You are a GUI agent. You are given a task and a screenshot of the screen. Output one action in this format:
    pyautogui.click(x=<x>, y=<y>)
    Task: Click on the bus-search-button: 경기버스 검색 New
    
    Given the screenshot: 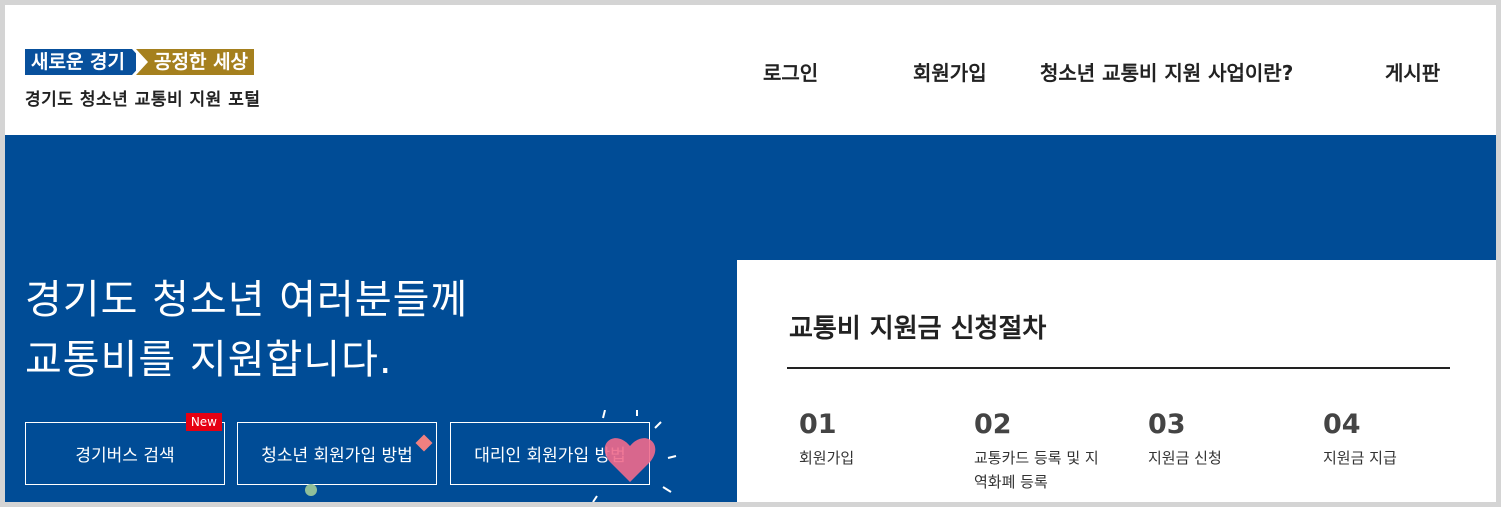 What is the action you would take?
    pyautogui.click(x=125, y=449)
    